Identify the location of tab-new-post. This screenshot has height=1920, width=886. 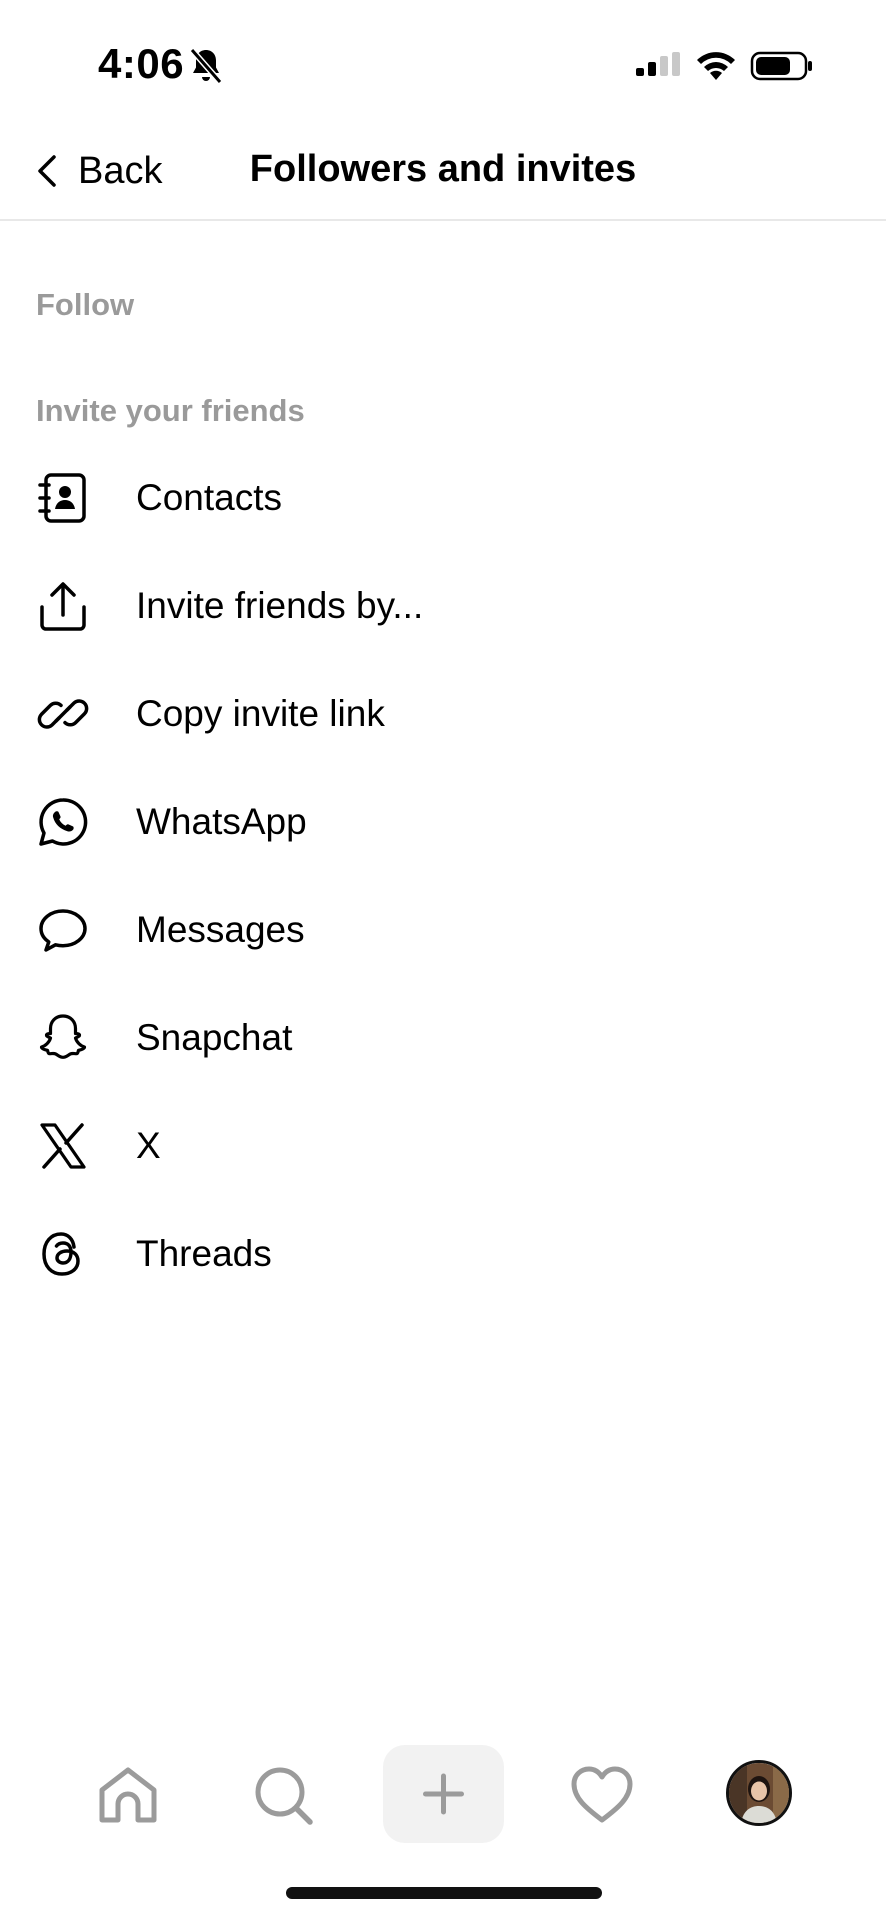
(443, 1794).